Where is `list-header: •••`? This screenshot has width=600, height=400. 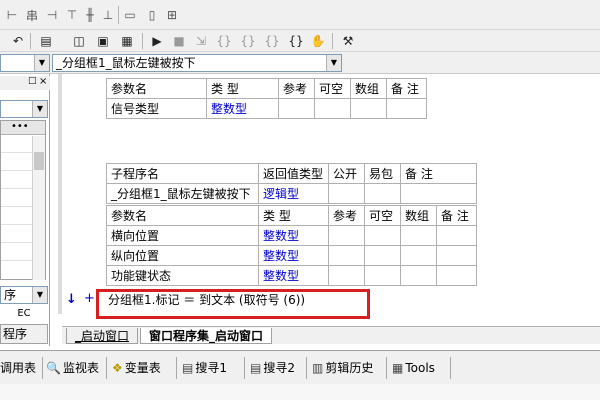
list-header: ••• is located at coordinates (23, 128).